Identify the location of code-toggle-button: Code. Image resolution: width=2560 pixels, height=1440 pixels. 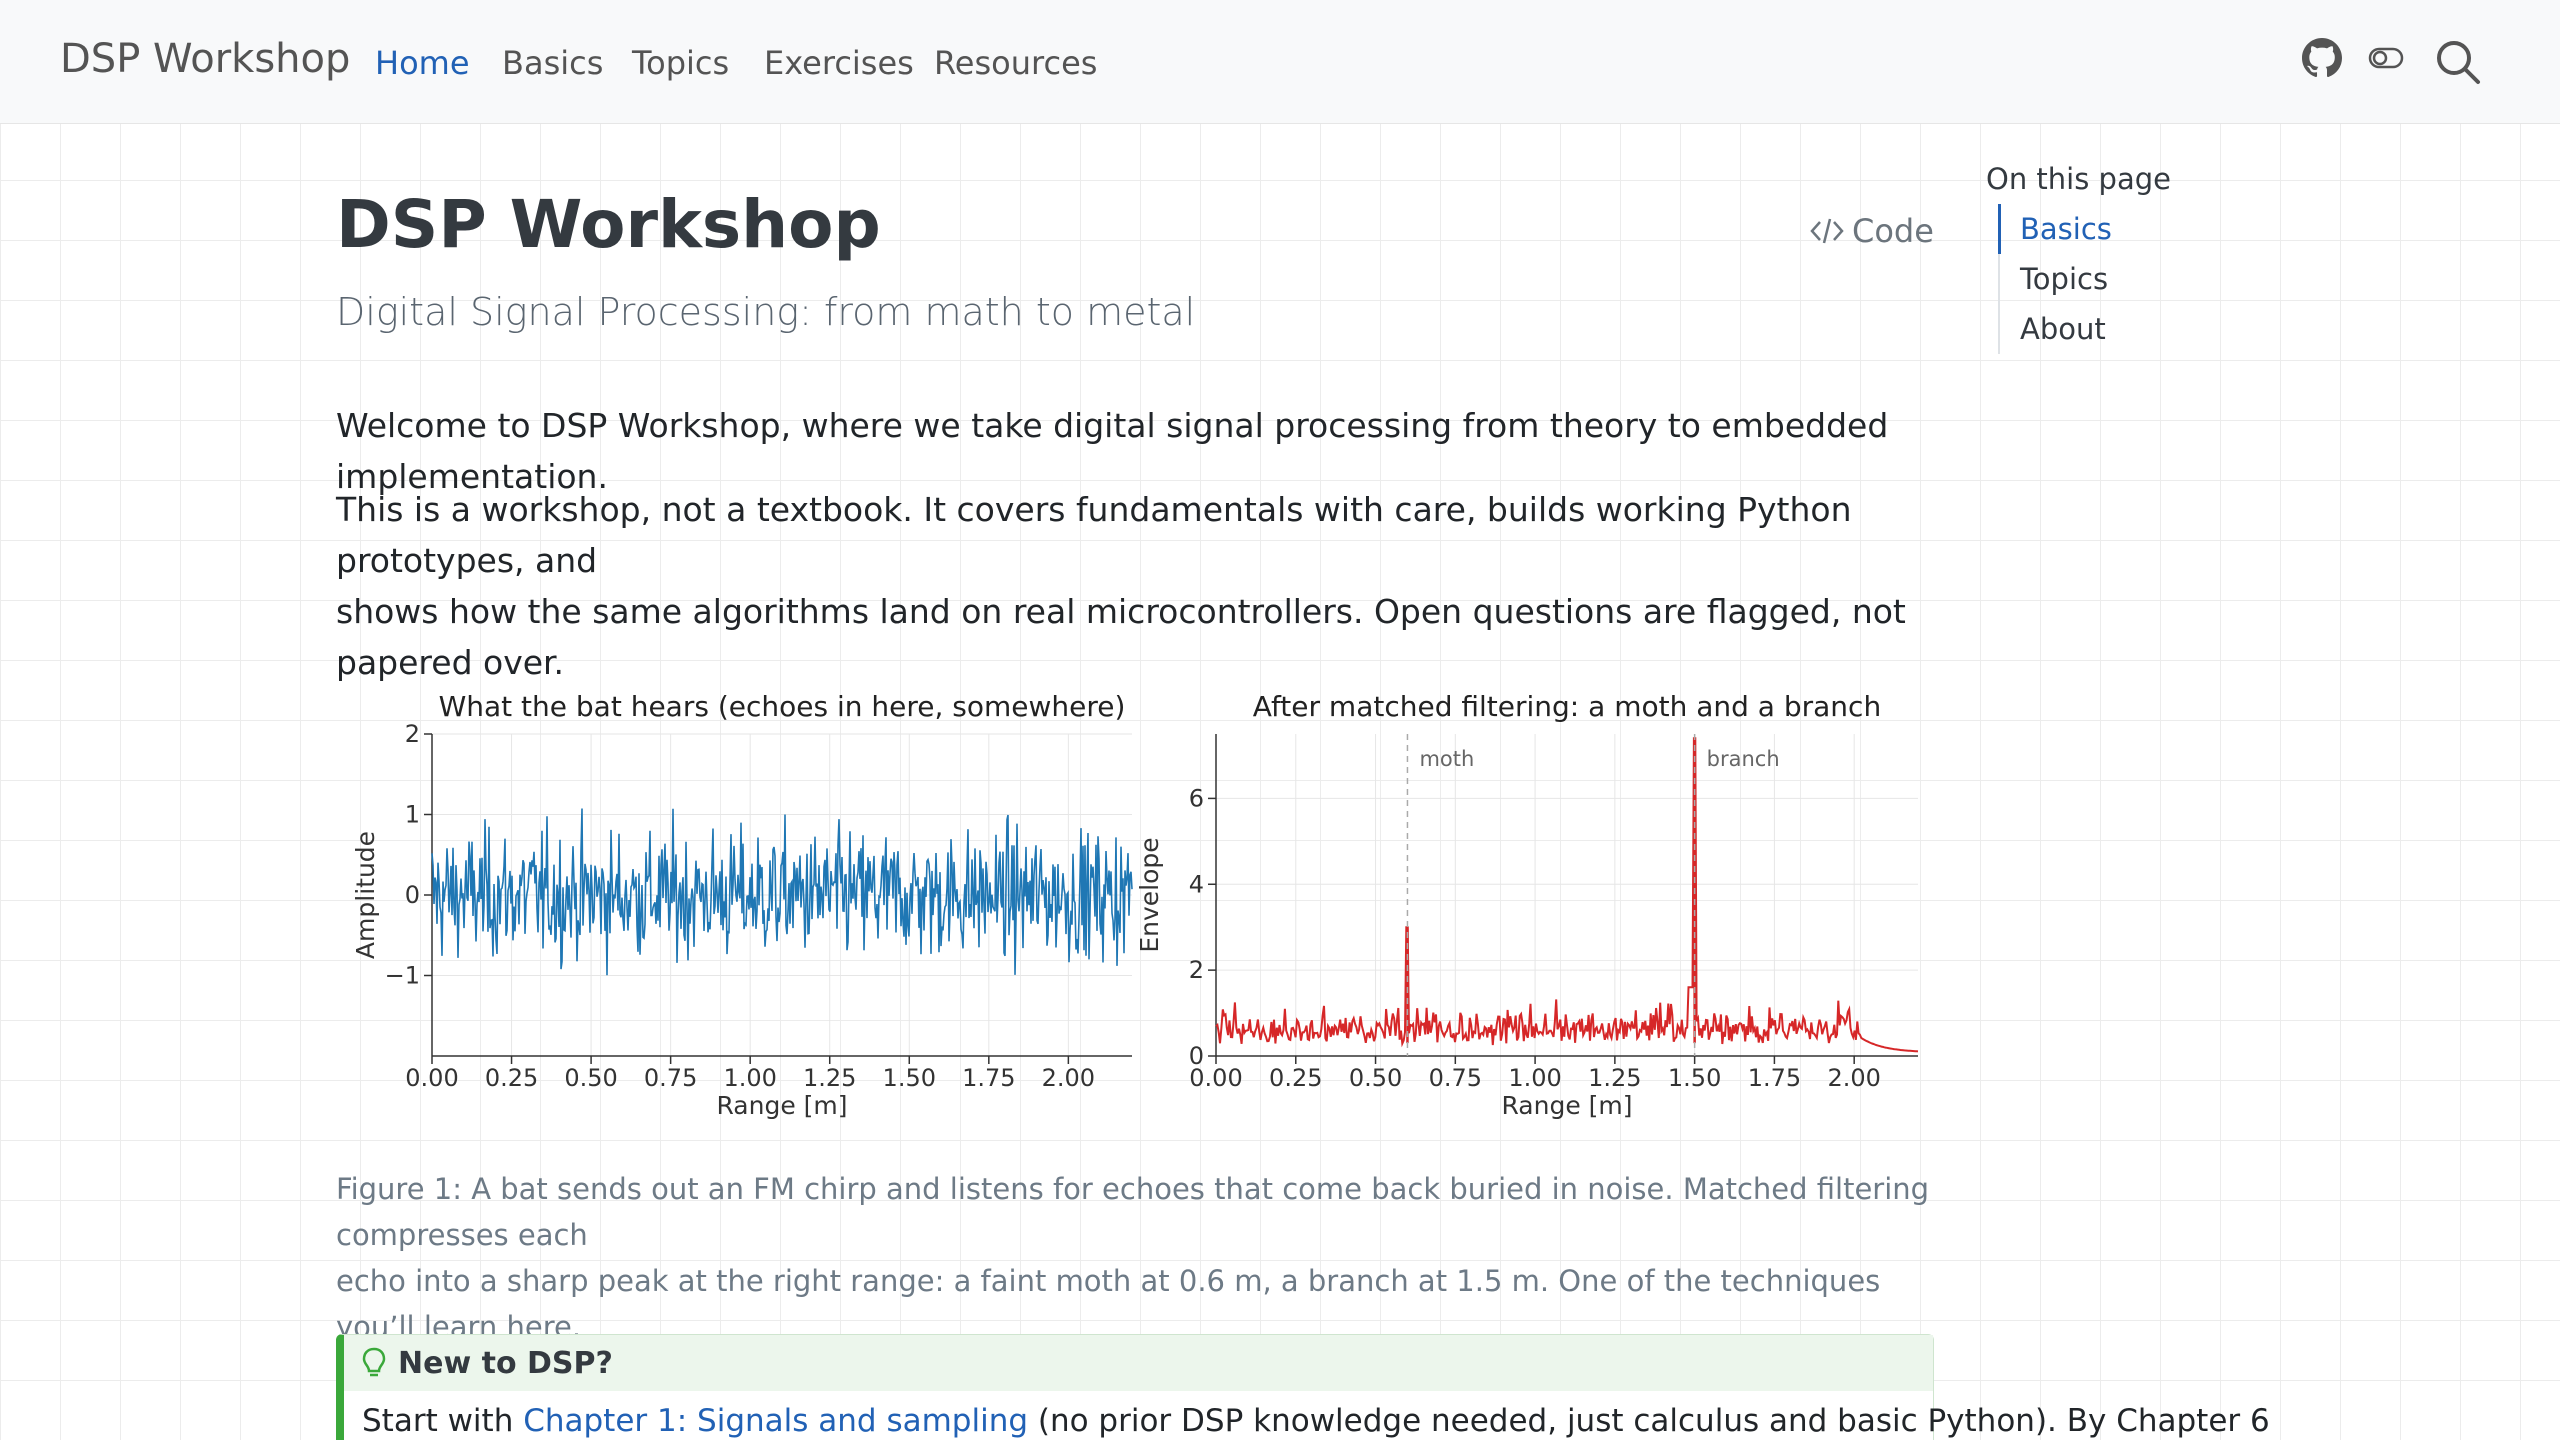
(1872, 231).